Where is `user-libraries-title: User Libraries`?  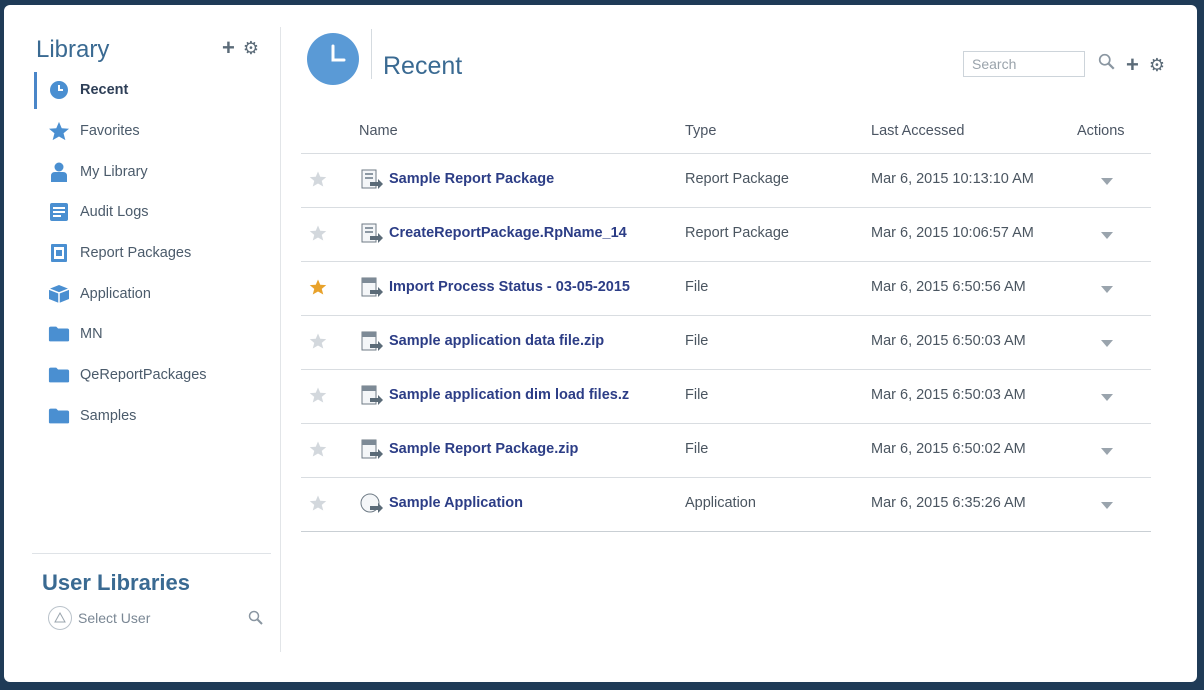
user-libraries-title: User Libraries is located at coordinates (116, 582).